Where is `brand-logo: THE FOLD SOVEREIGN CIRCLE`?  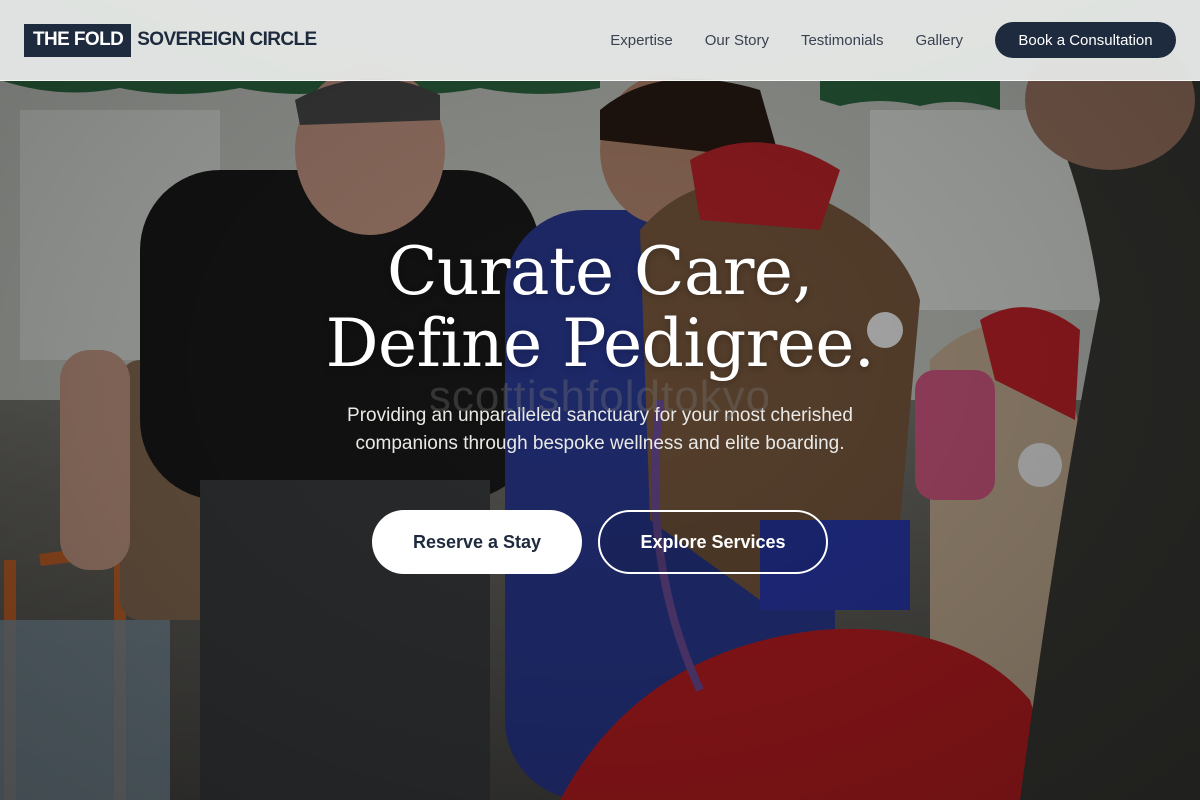
brand-logo: THE FOLD SOVEREIGN CIRCLE is located at coordinates (170, 40).